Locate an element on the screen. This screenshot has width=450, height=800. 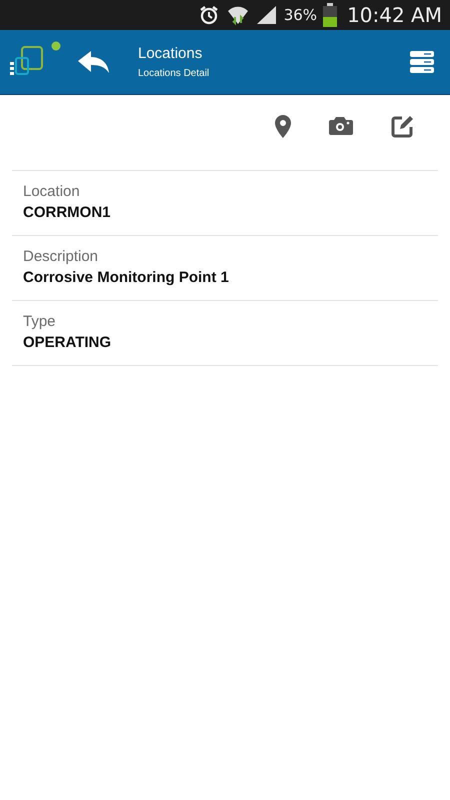
battery-icon is located at coordinates (330, 15).